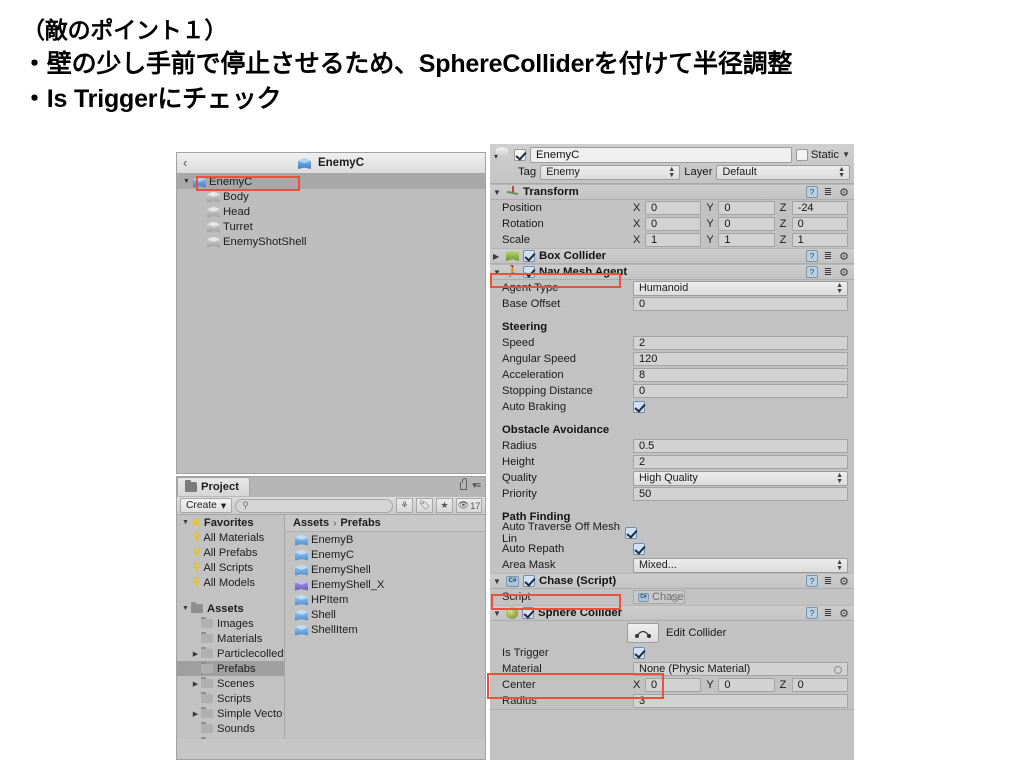 The height and width of the screenshot is (768, 1024). What do you see at coordinates (444, 505) in the screenshot?
I see `favorite-filter-icon: ★` at bounding box center [444, 505].